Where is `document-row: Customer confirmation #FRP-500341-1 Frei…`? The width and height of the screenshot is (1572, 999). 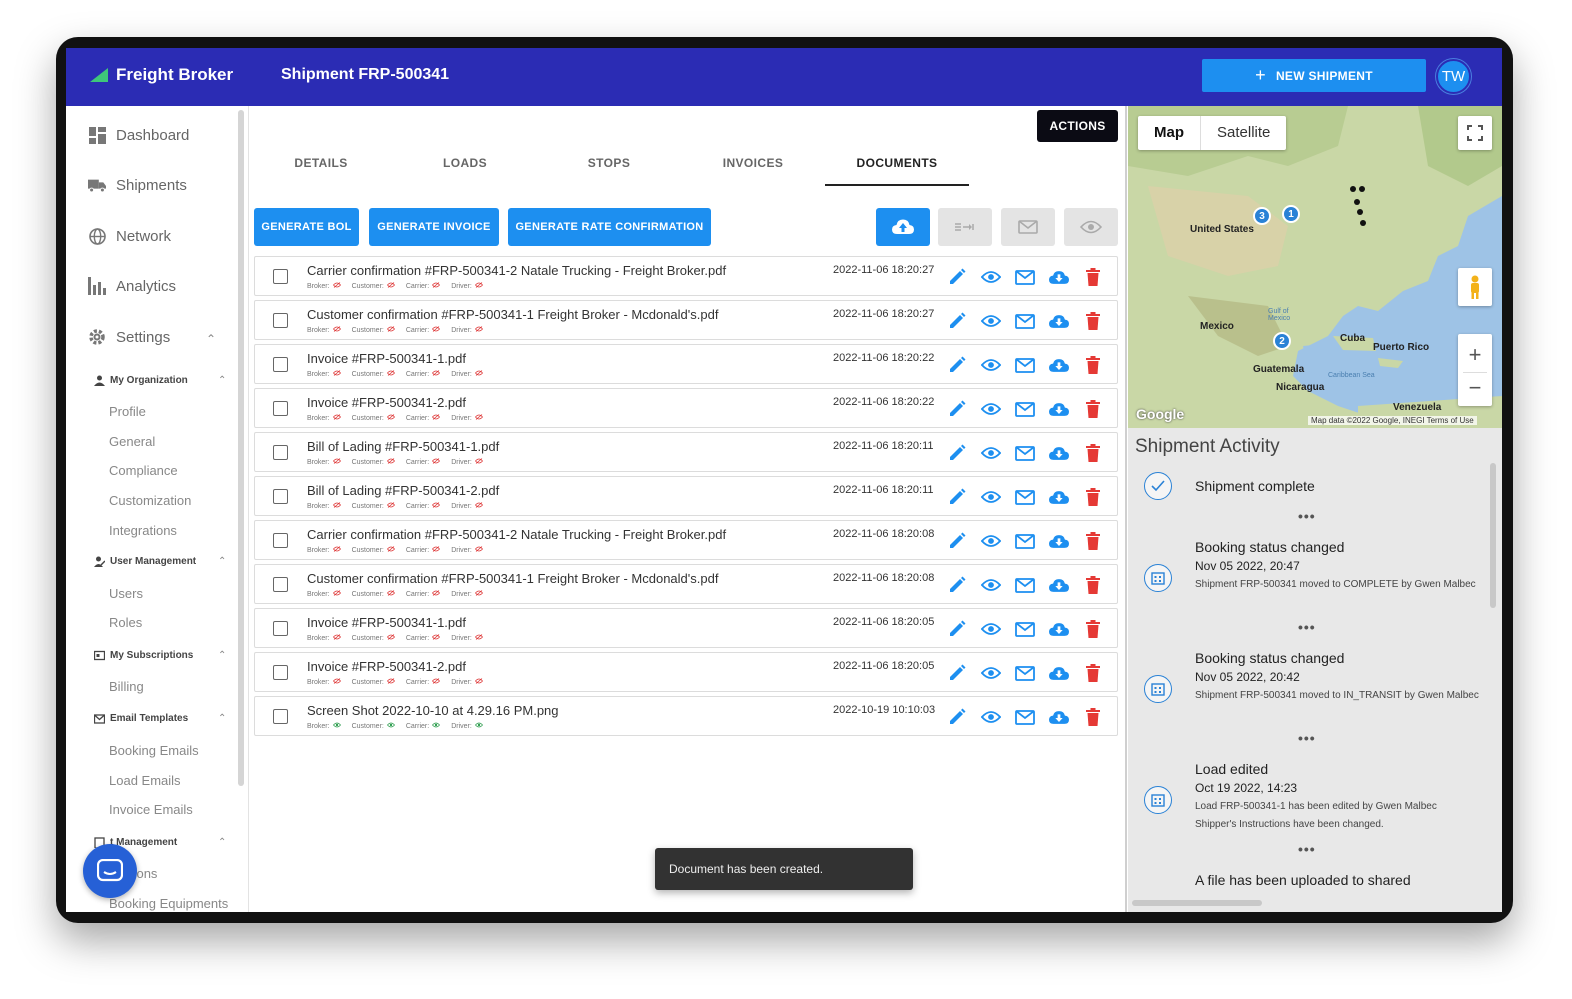
document-row: Customer confirmation #FRP-500341-1 Frei… is located at coordinates (686, 320).